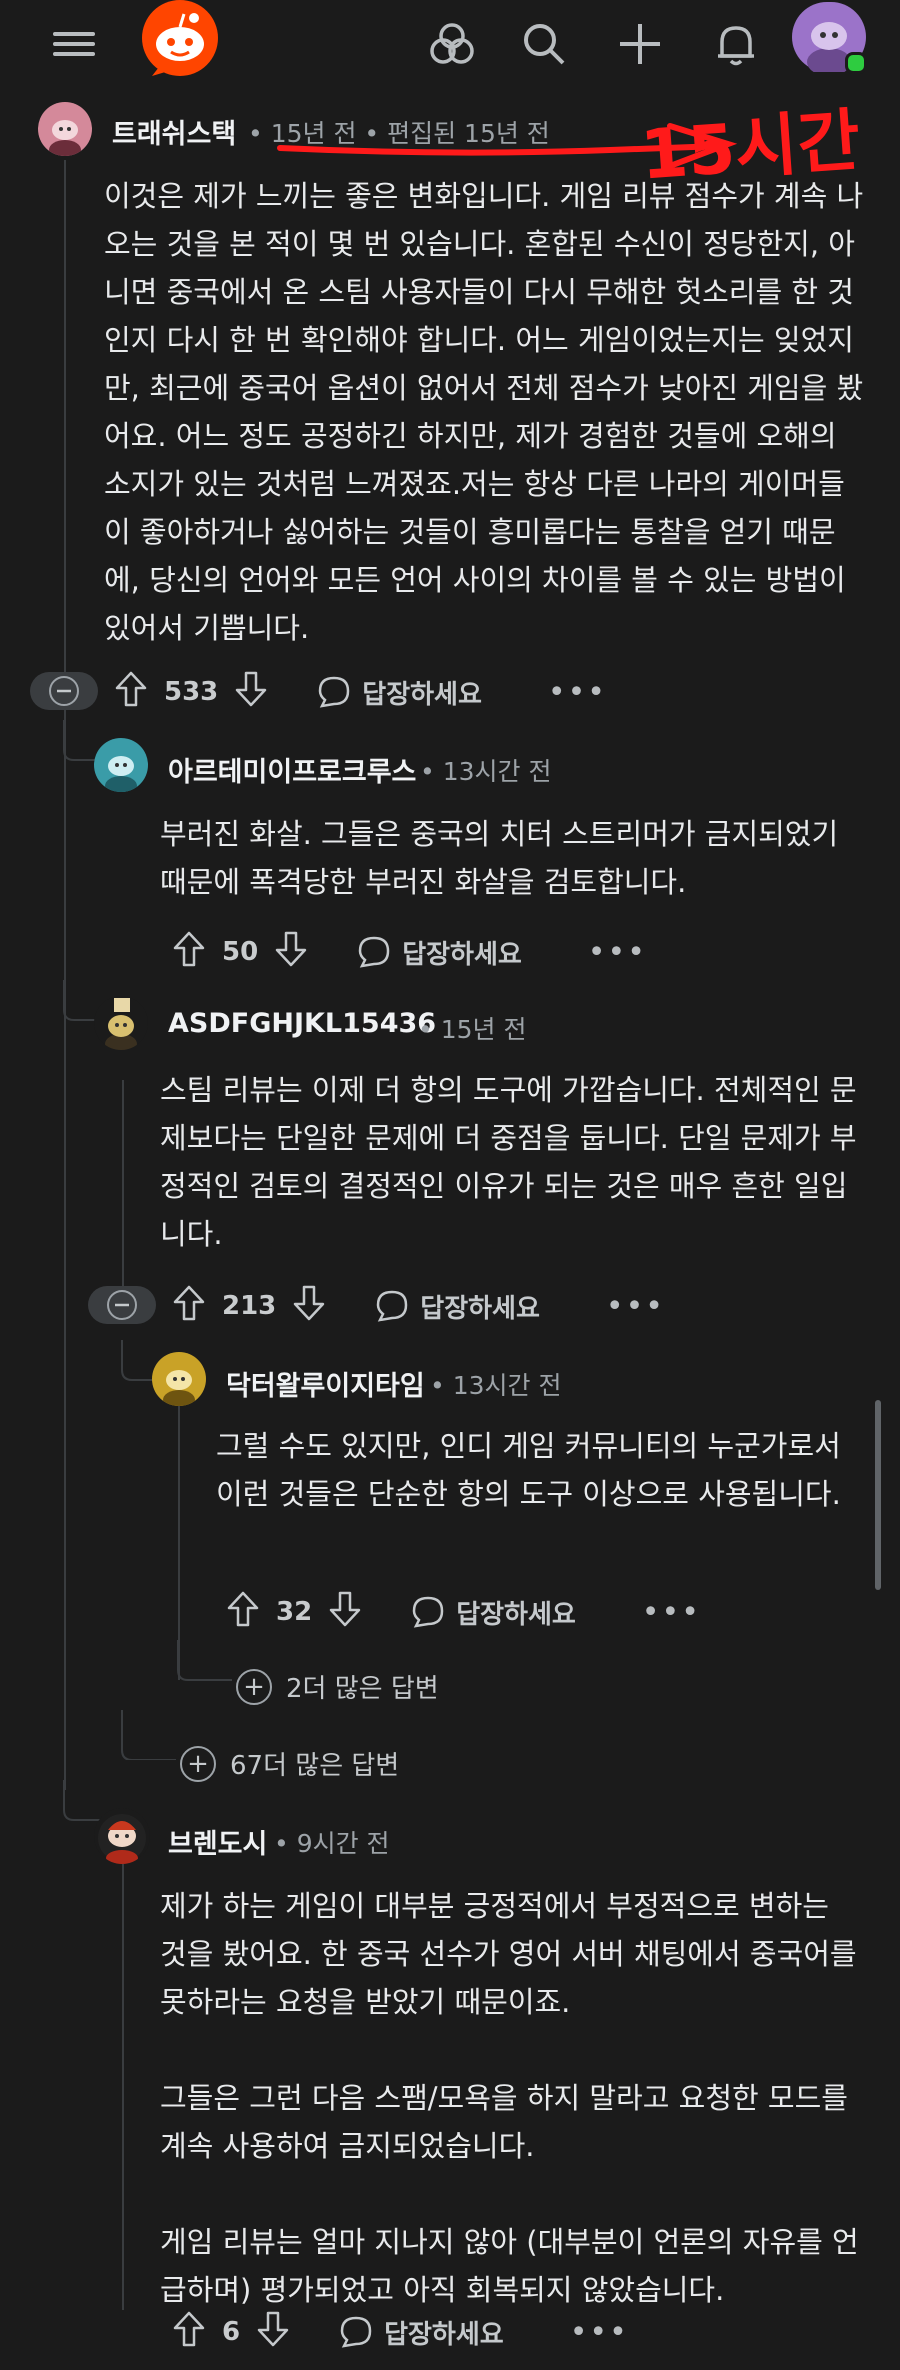  What do you see at coordinates (217, 1841) in the screenshot?
I see `comment-author: 브렌도시` at bounding box center [217, 1841].